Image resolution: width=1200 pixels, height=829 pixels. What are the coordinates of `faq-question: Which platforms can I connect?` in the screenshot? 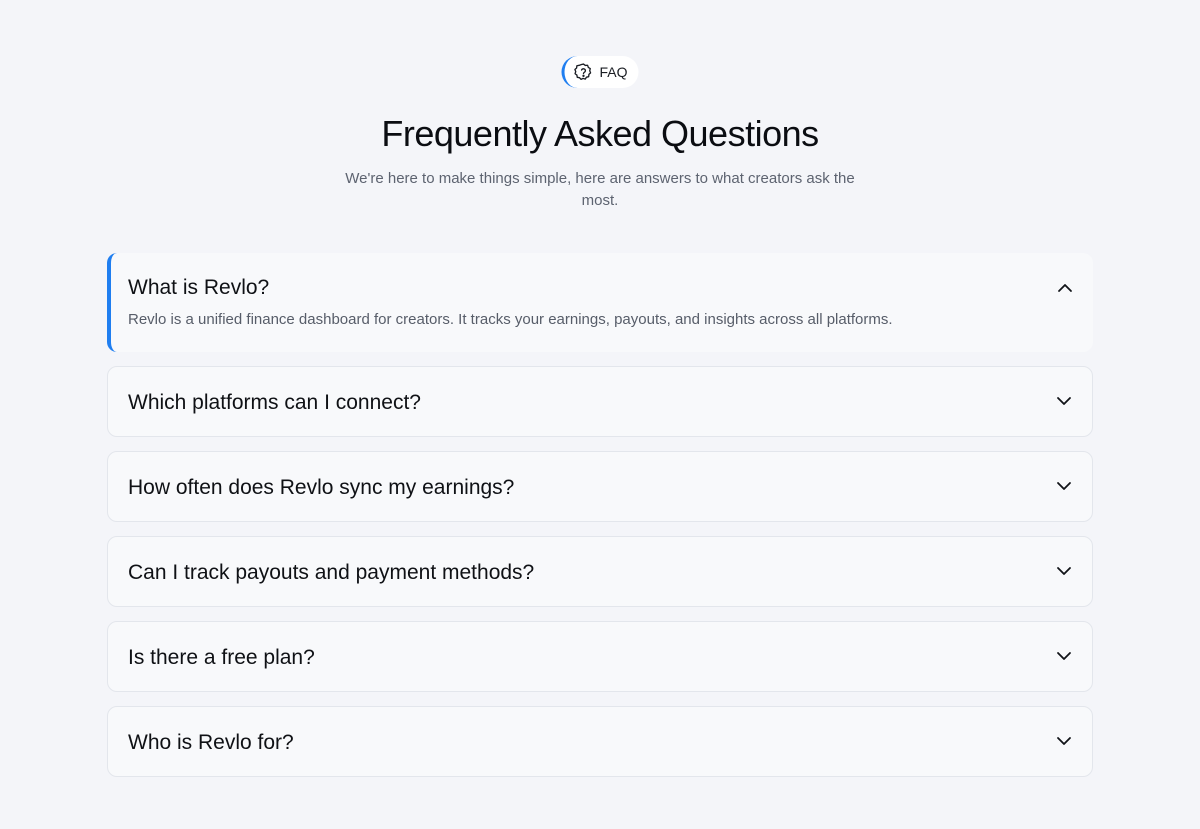 It's located at (274, 402).